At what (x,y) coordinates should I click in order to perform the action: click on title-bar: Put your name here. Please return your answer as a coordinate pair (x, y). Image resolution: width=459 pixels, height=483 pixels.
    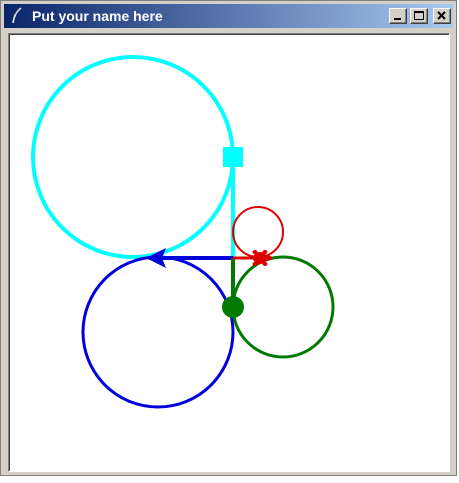
    Looking at the image, I should click on (228, 16).